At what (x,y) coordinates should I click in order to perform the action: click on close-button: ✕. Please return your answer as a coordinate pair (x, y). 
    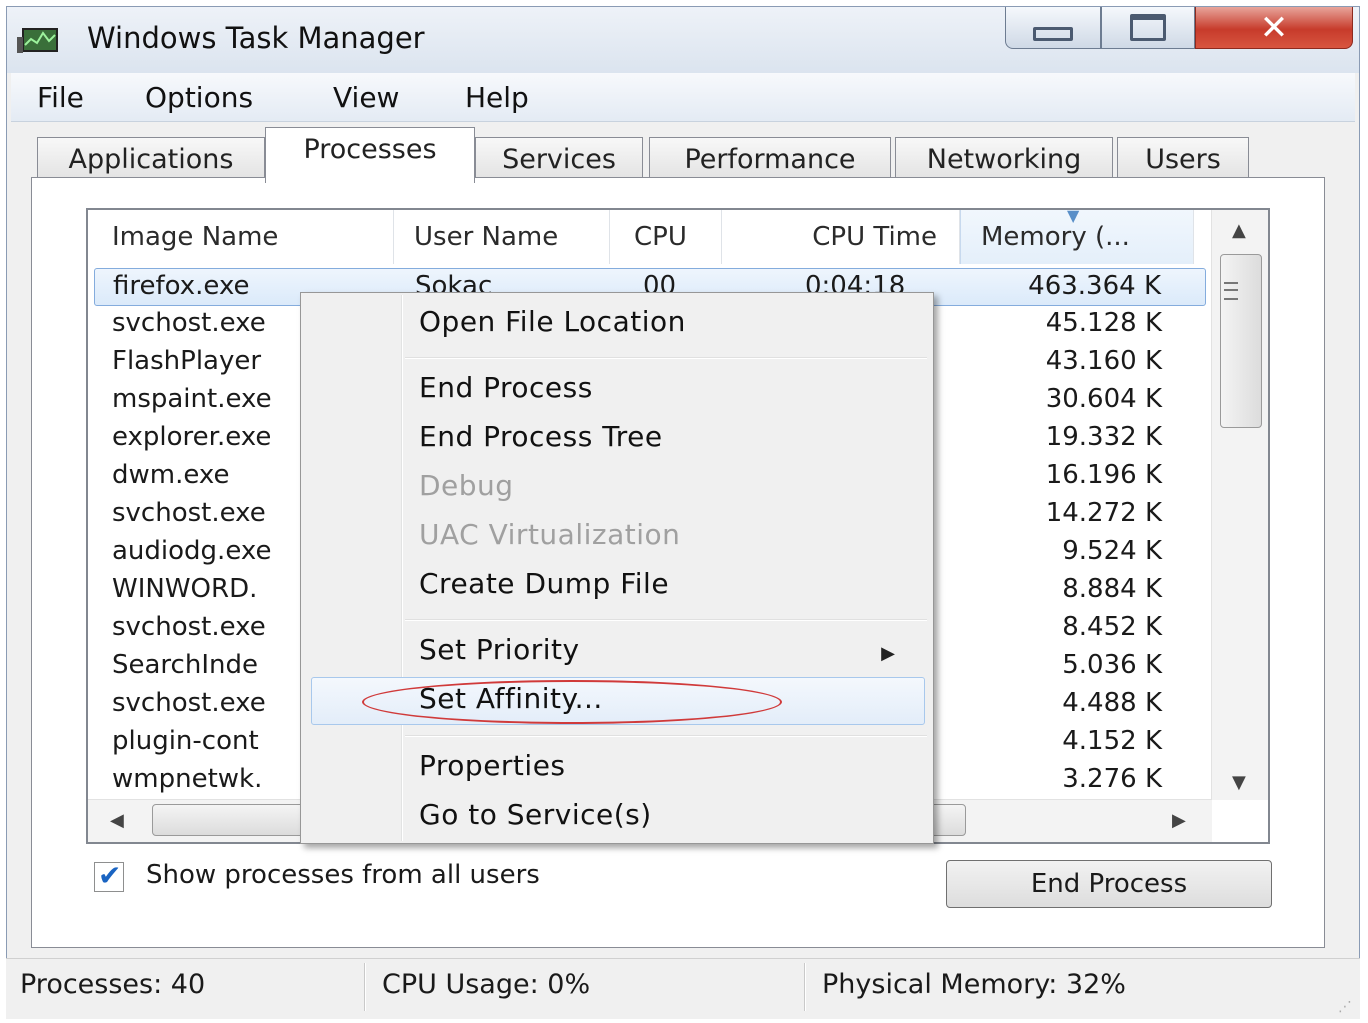
    Looking at the image, I should click on (1274, 28).